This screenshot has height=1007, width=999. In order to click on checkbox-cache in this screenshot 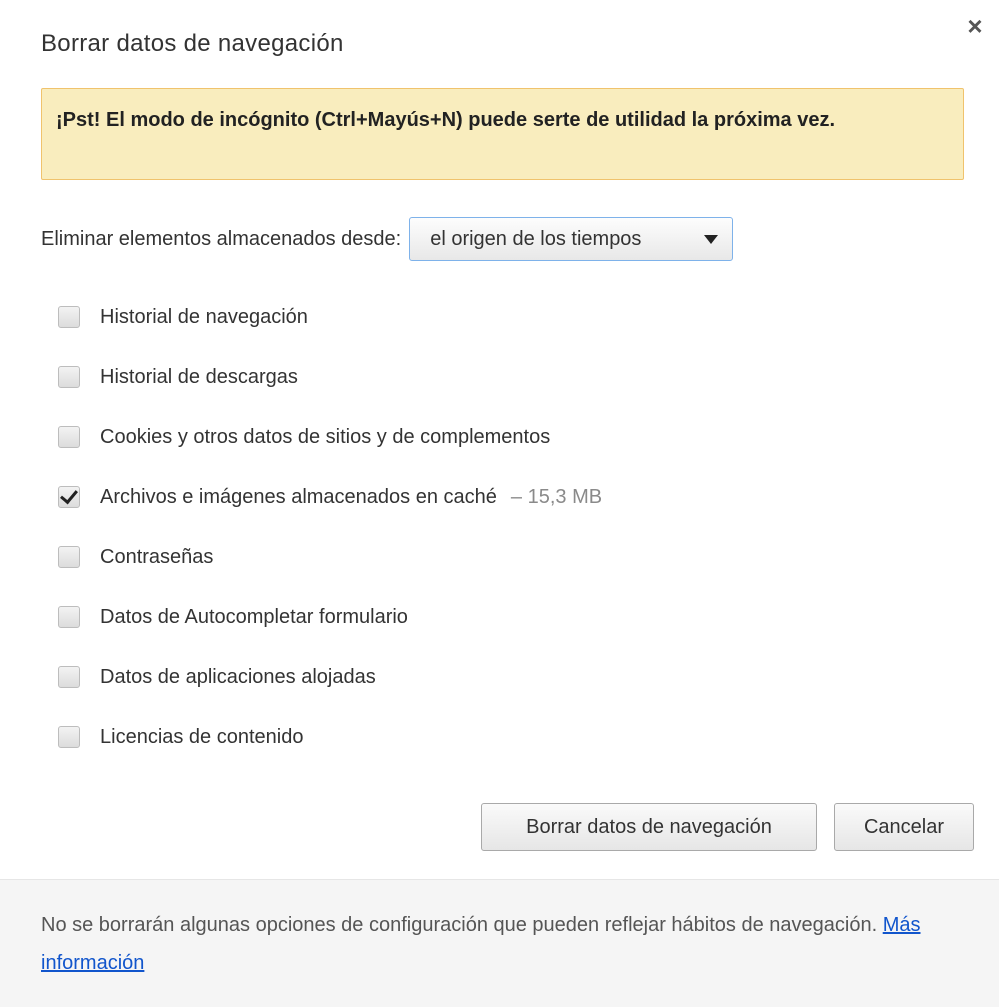, I will do `click(69, 497)`.